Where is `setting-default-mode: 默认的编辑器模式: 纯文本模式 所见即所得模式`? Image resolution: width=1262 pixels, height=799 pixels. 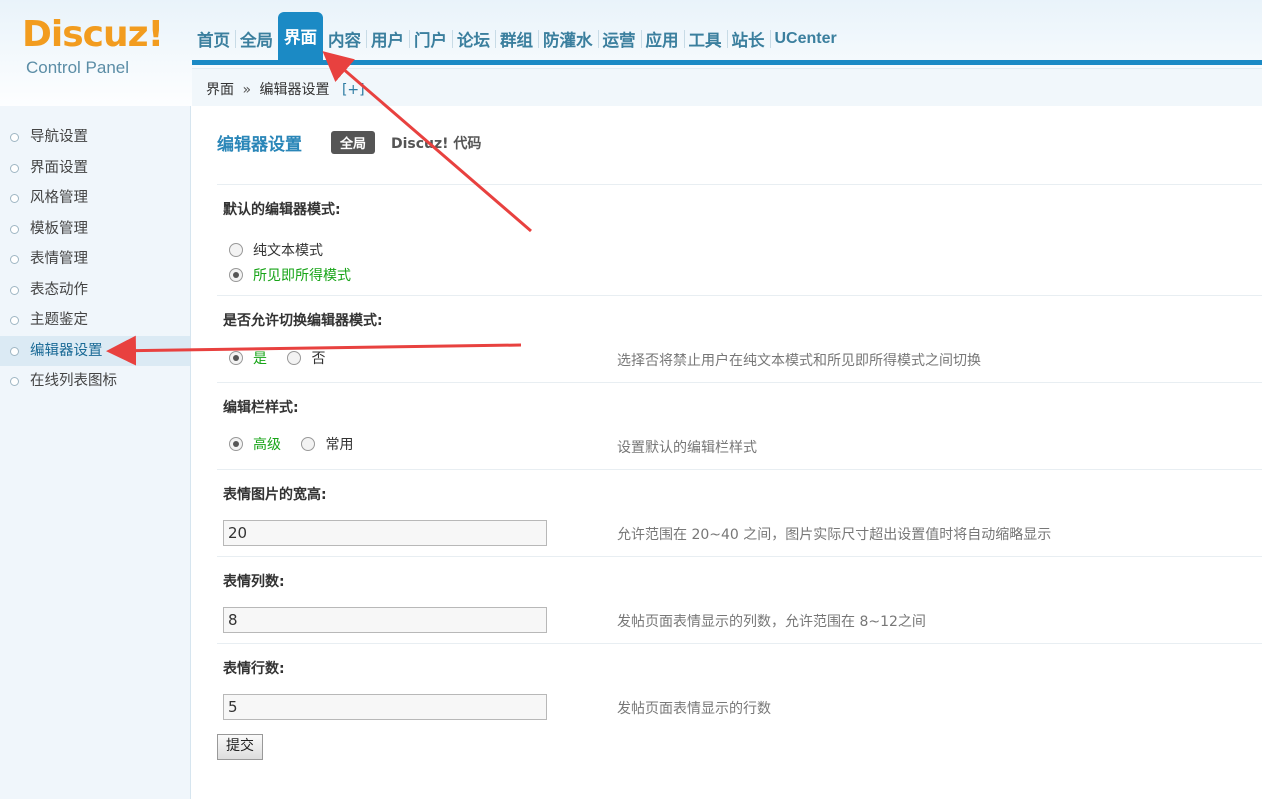 setting-default-mode: 默认的编辑器模式: 纯文本模式 所见即所得模式 is located at coordinates (739, 239).